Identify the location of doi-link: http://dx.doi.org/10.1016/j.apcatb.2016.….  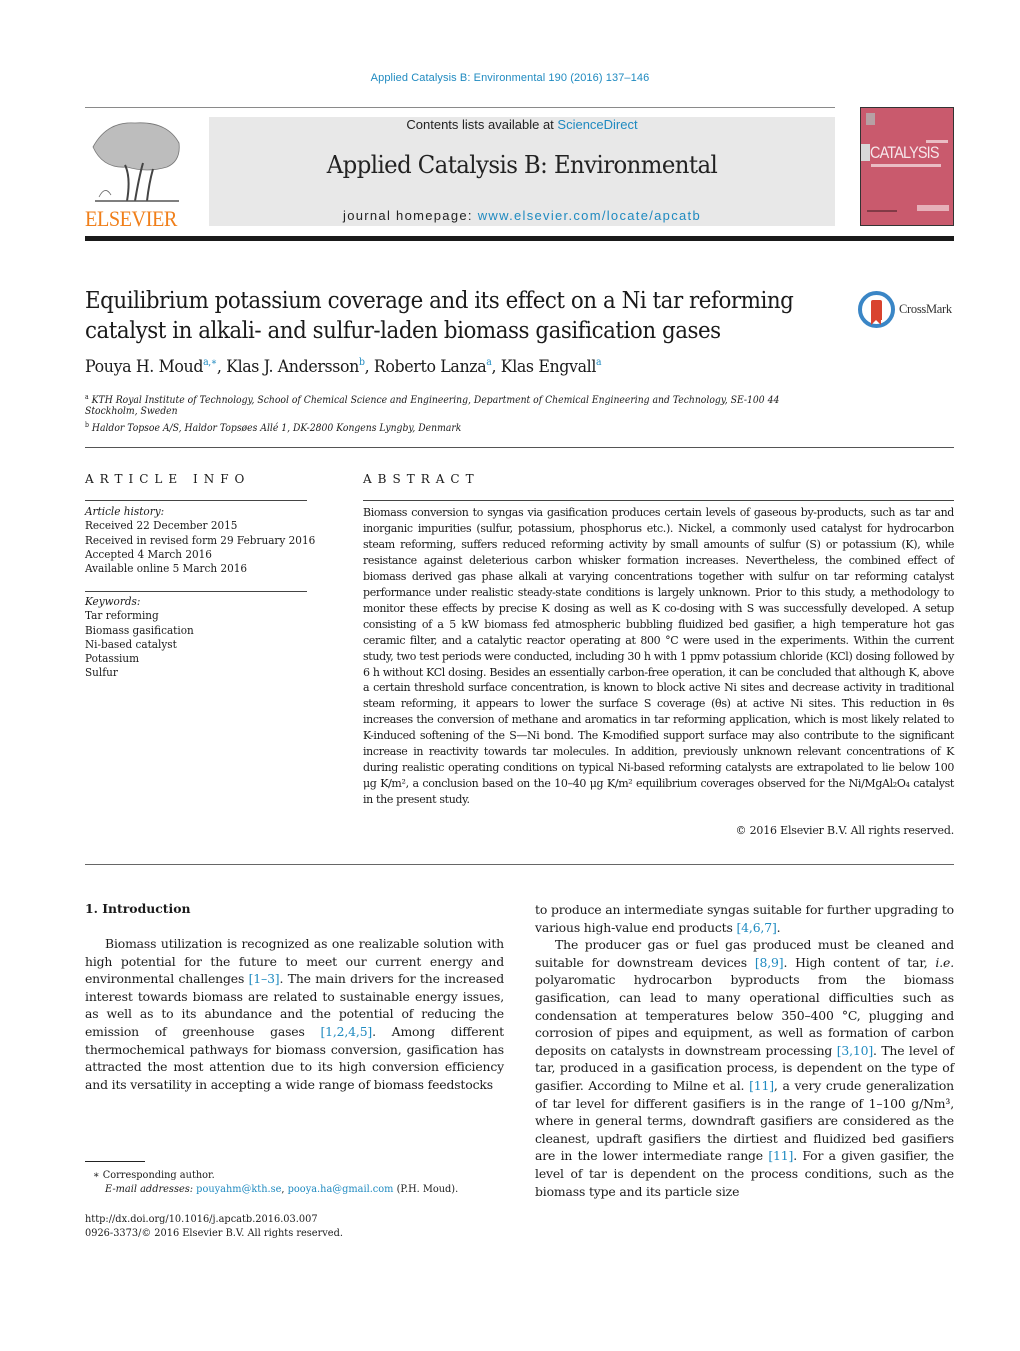
(201, 1219).